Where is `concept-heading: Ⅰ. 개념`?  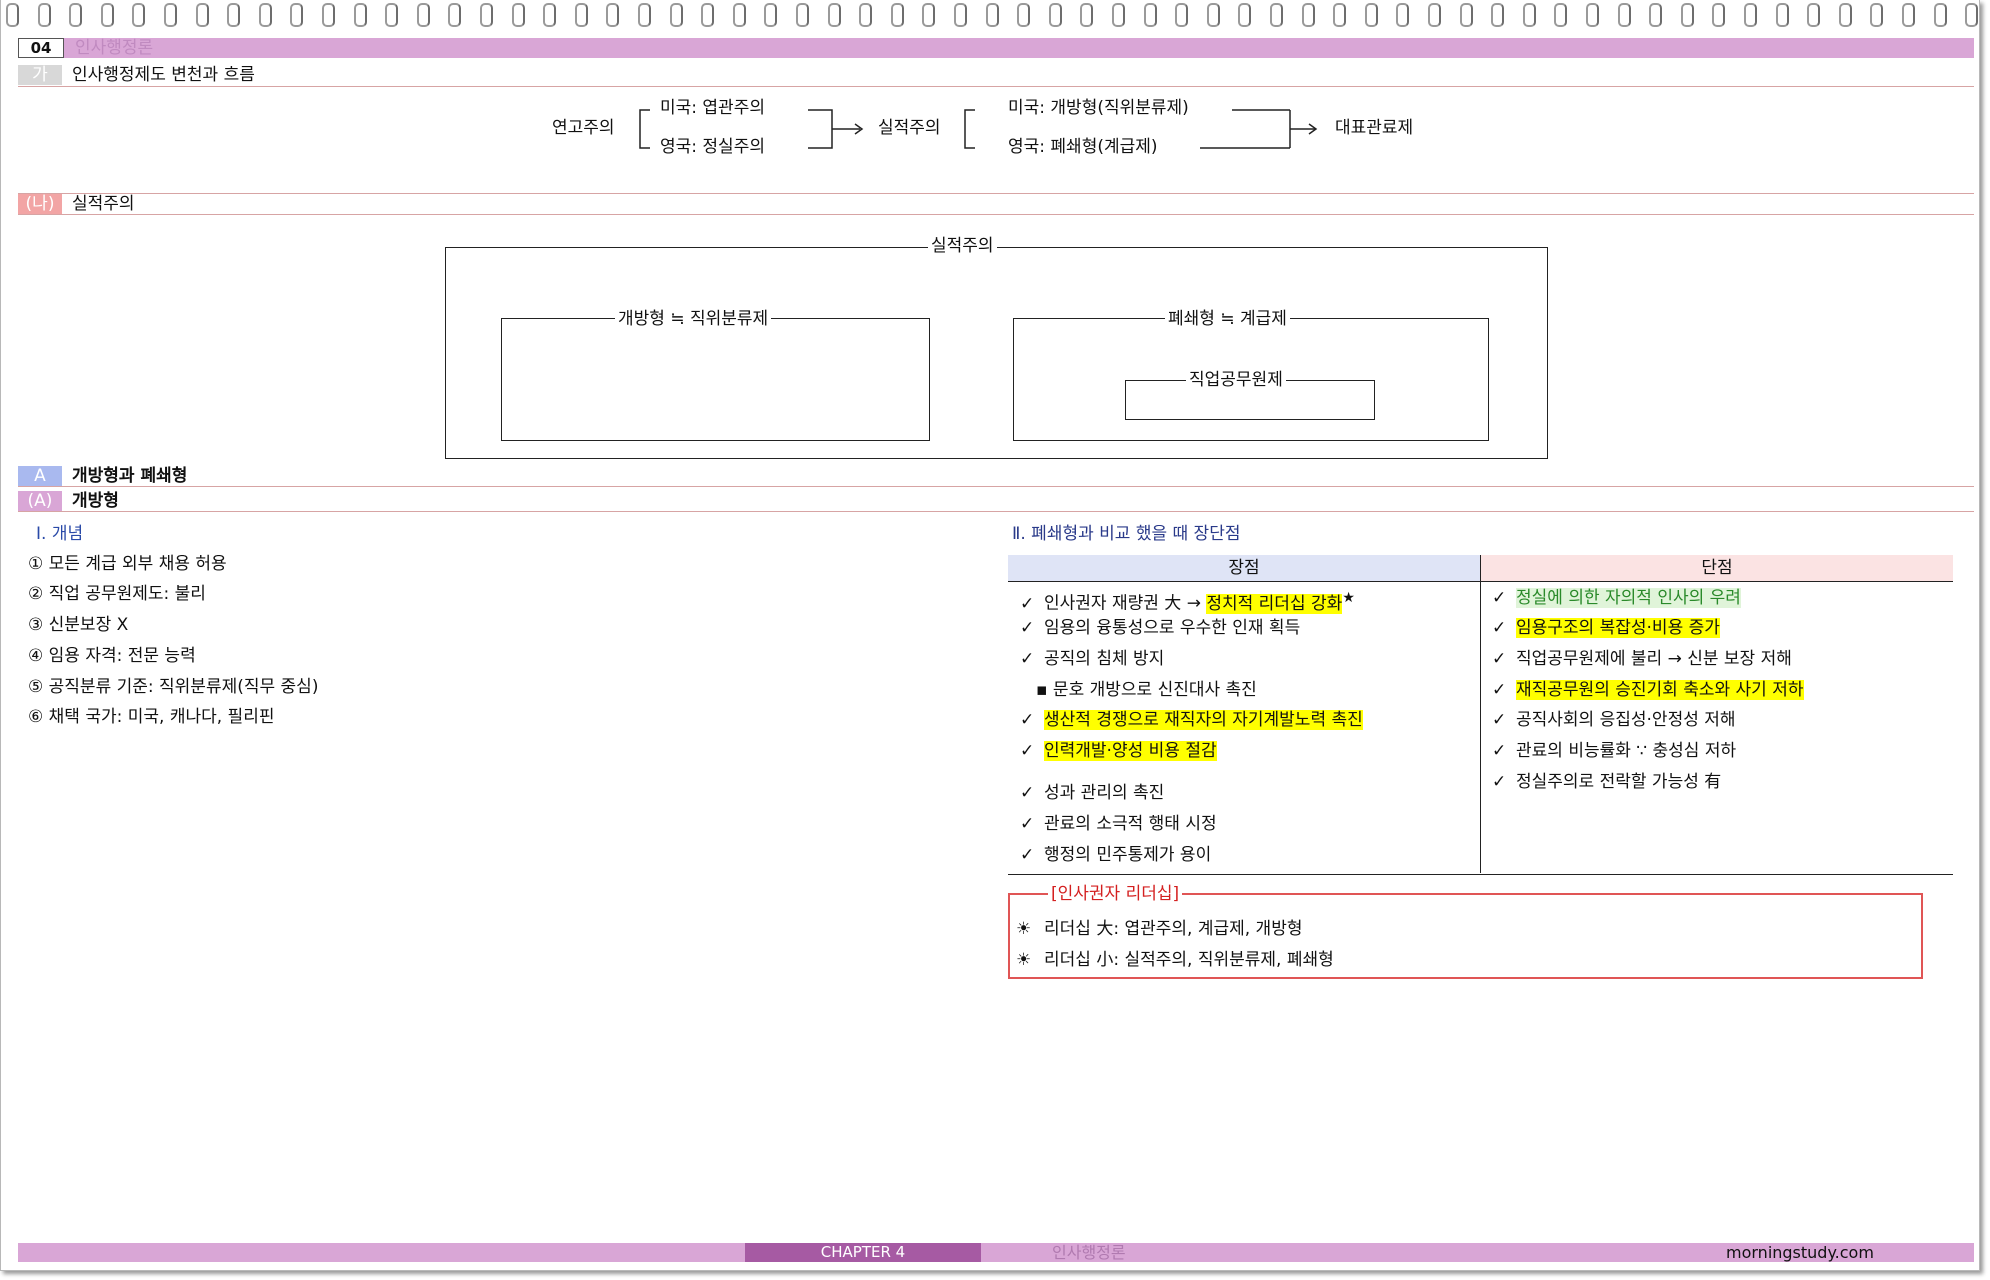 concept-heading: Ⅰ. 개념 is located at coordinates (60, 534).